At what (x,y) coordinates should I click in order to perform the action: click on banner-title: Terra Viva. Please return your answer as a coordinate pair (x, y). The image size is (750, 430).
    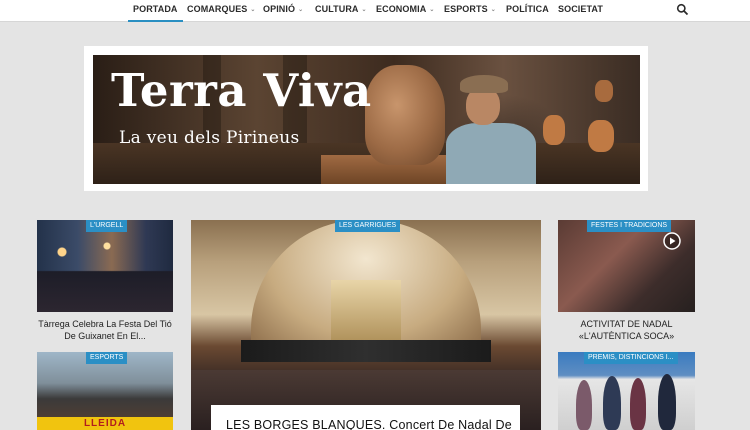
    Looking at the image, I should click on (241, 90).